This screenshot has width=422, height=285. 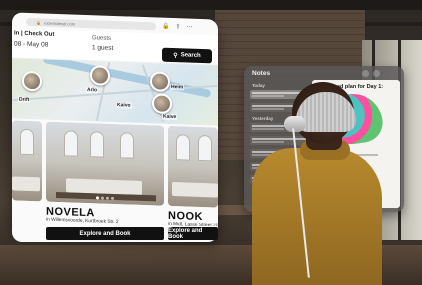 I want to click on booking-footer: Explore and Book Explore and Book, so click(x=115, y=234).